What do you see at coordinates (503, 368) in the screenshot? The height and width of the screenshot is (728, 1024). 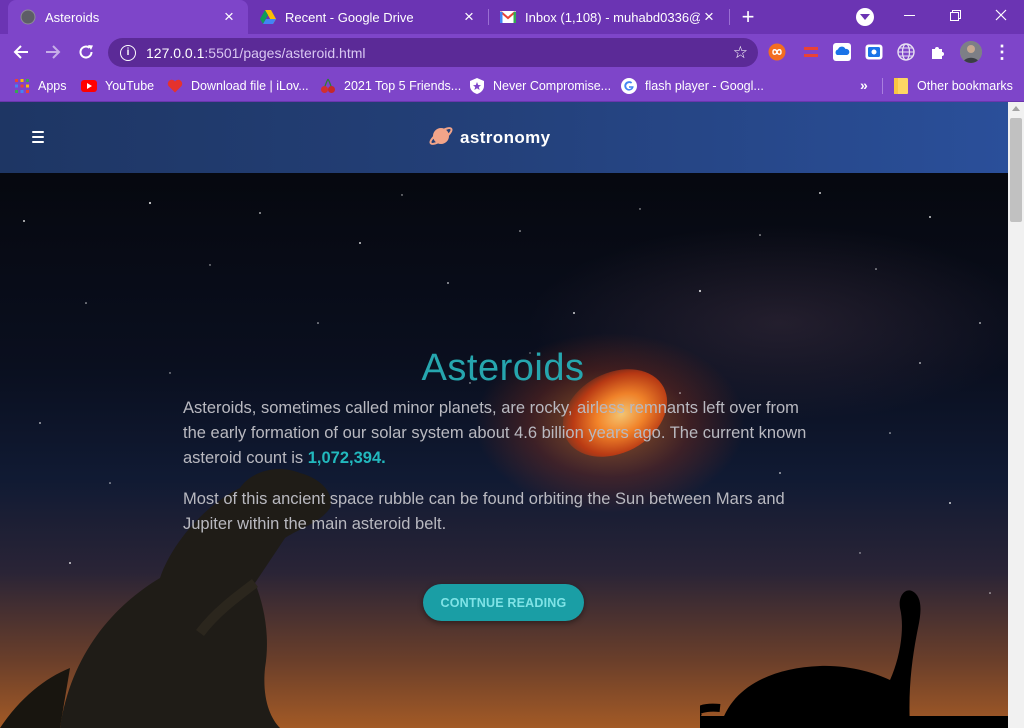 I see `page-title: Asteroids` at bounding box center [503, 368].